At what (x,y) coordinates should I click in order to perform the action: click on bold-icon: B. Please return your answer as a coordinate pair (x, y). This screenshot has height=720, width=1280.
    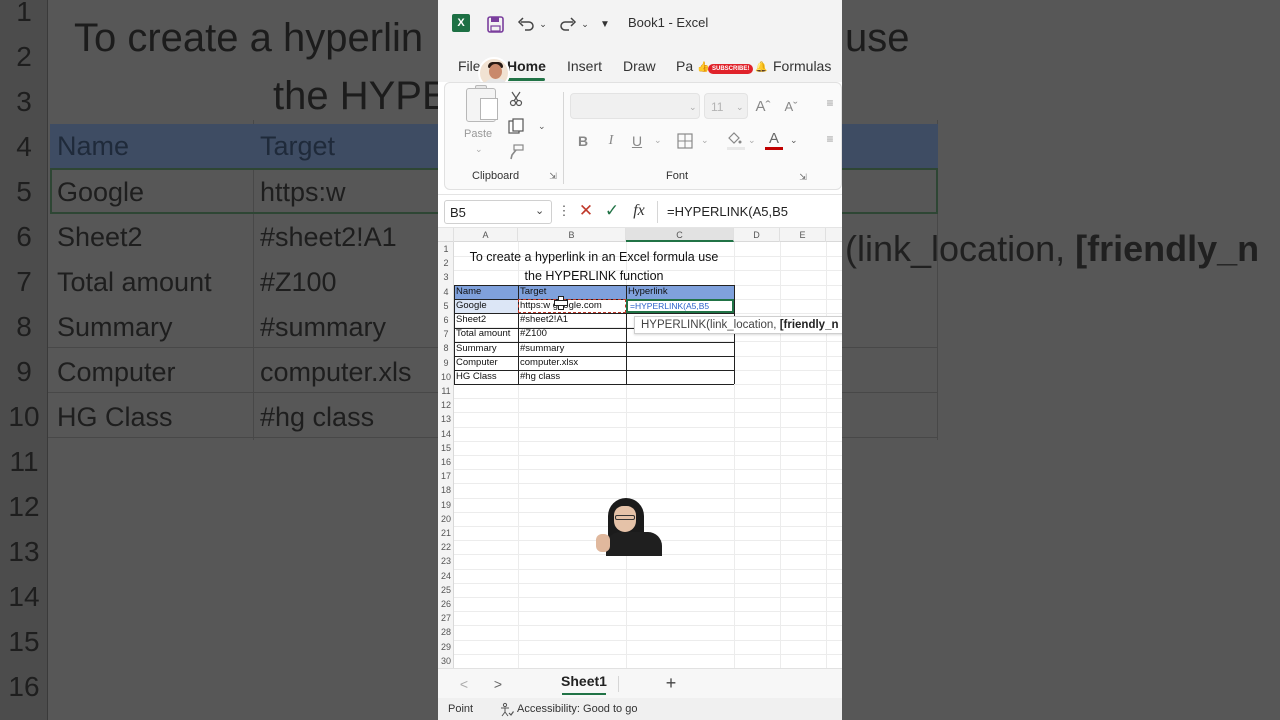
    Looking at the image, I should click on (583, 141).